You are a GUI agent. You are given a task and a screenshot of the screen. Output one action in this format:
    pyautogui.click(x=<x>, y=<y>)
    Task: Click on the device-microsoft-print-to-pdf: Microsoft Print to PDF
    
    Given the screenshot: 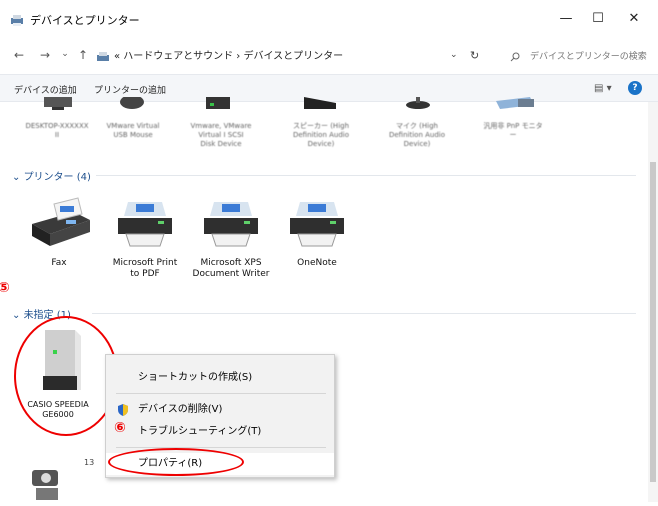 What is the action you would take?
    pyautogui.click(x=145, y=237)
    